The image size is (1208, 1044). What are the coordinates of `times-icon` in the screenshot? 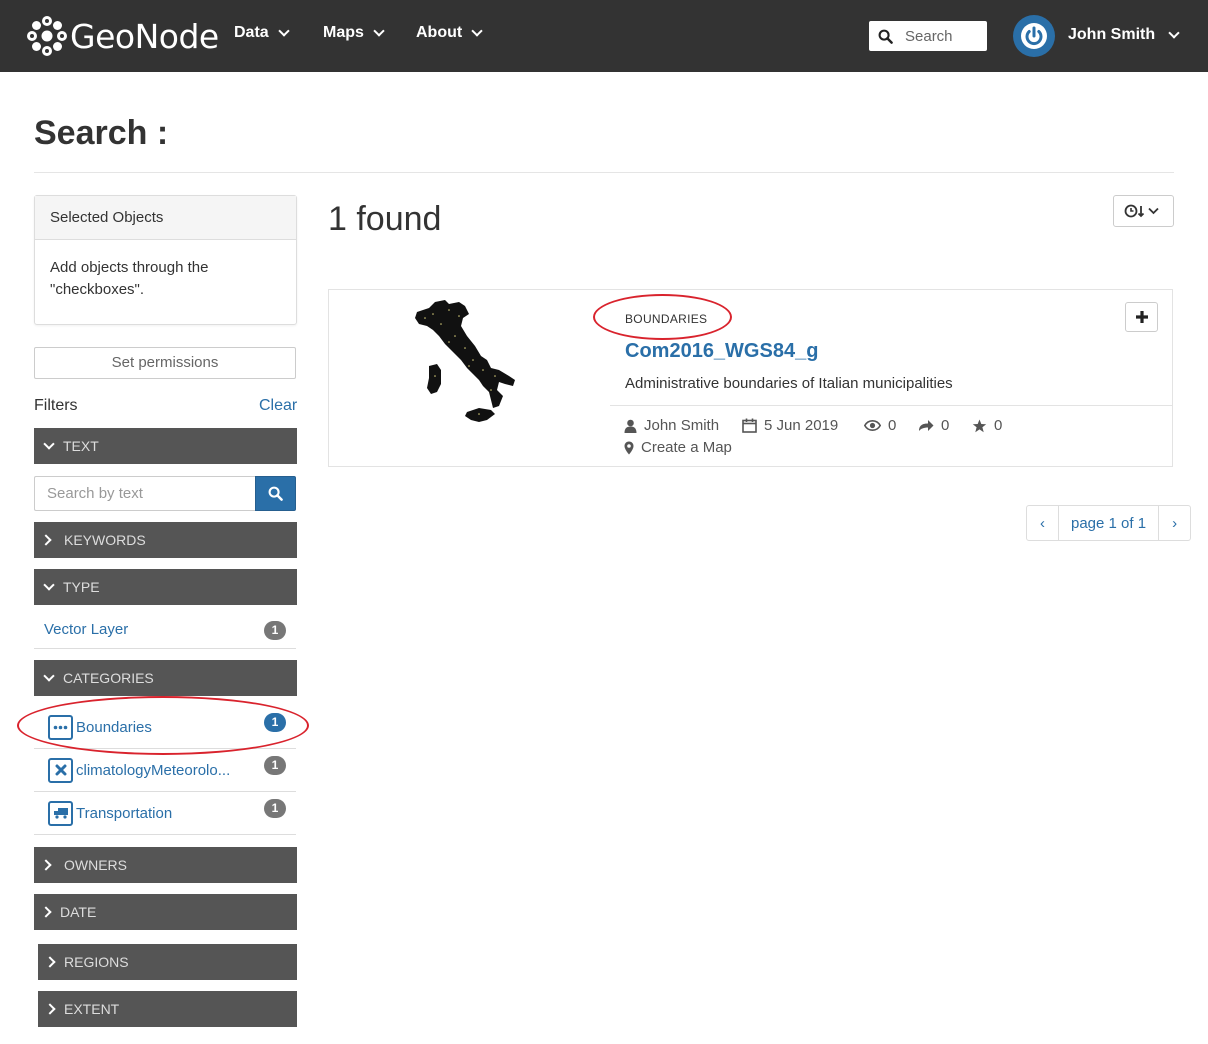 It's located at (60, 770).